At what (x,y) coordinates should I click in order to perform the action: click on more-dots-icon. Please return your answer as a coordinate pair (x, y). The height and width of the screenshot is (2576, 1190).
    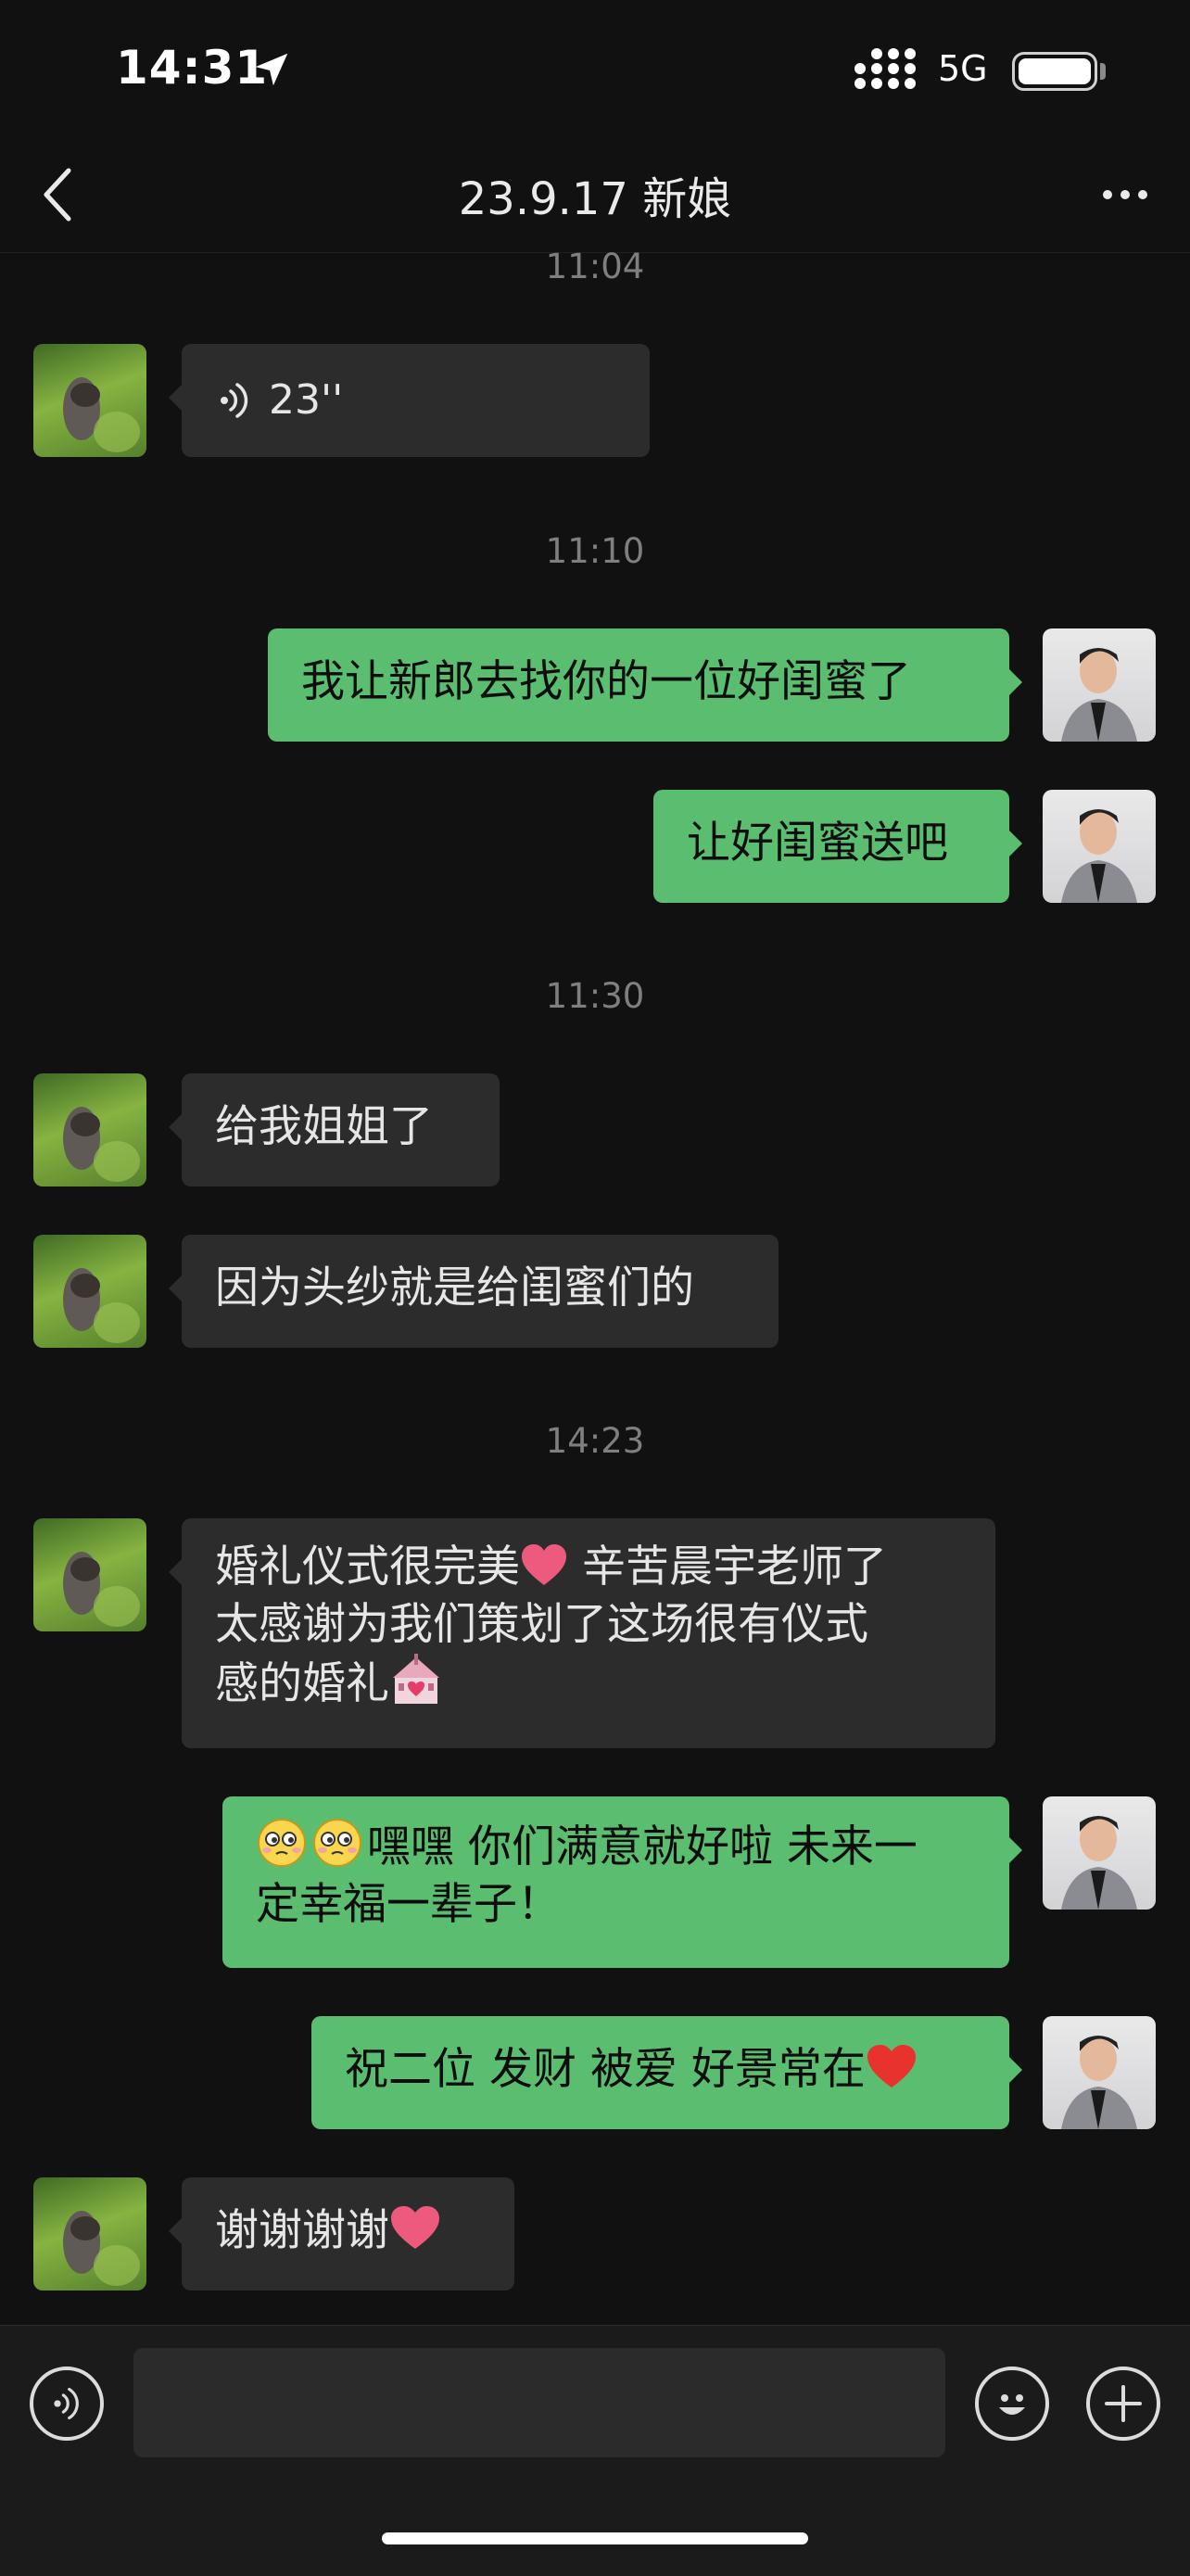
    Looking at the image, I should click on (1125, 194).